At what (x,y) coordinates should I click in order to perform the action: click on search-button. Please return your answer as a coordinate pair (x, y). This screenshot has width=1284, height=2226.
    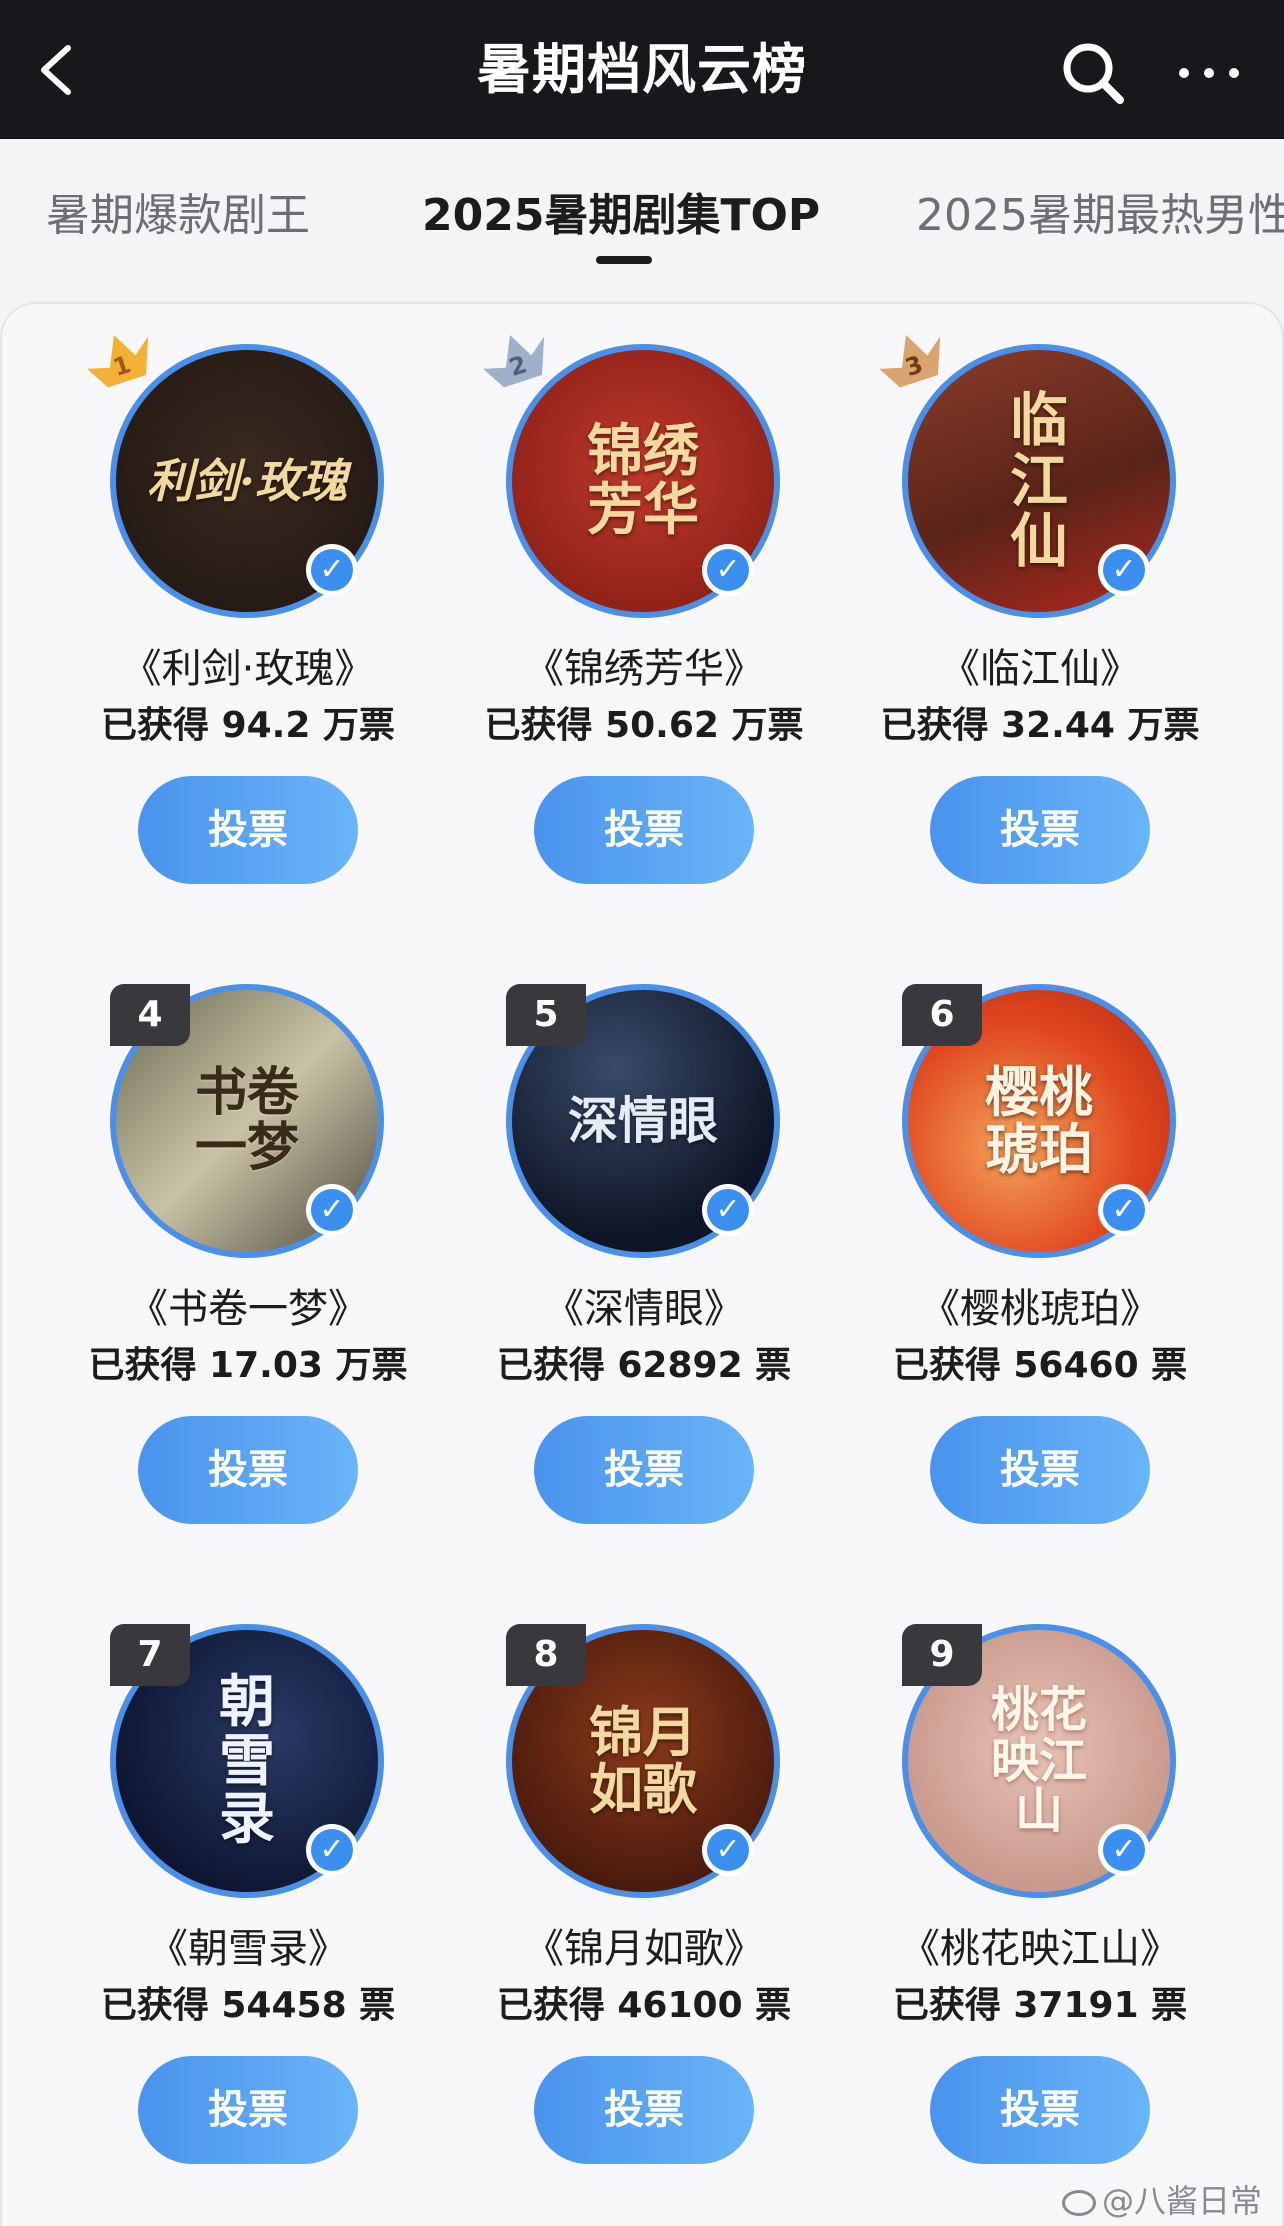
    Looking at the image, I should click on (1093, 73).